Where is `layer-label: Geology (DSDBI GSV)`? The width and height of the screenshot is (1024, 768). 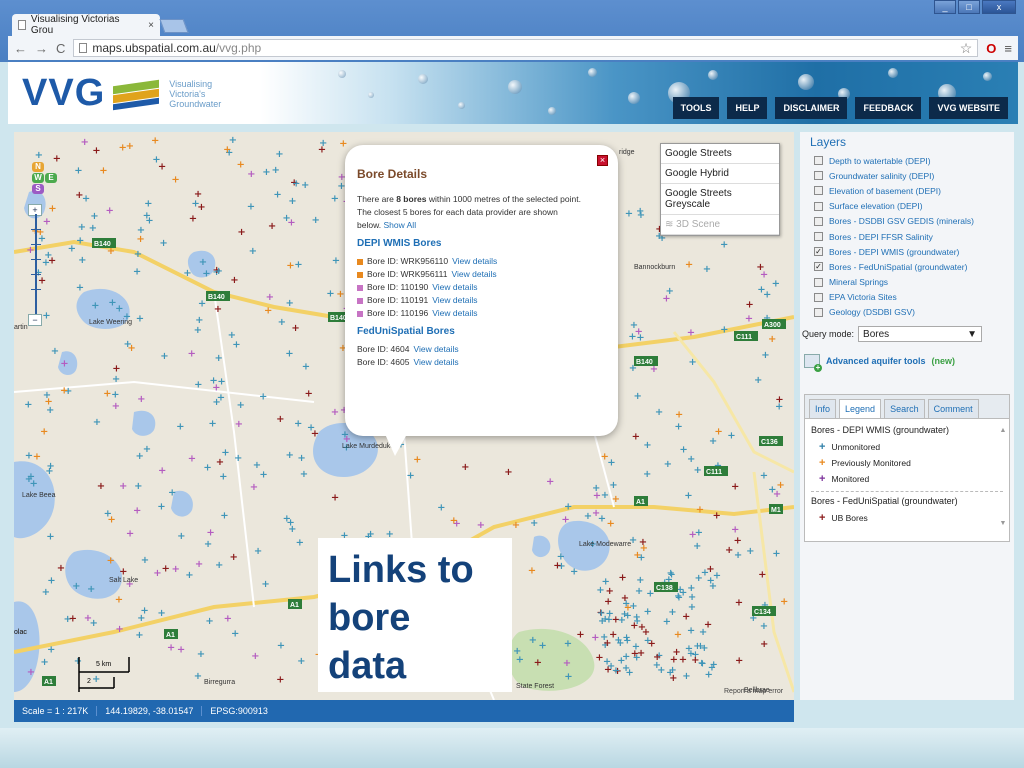 layer-label: Geology (DSDBI GSV) is located at coordinates (872, 312).